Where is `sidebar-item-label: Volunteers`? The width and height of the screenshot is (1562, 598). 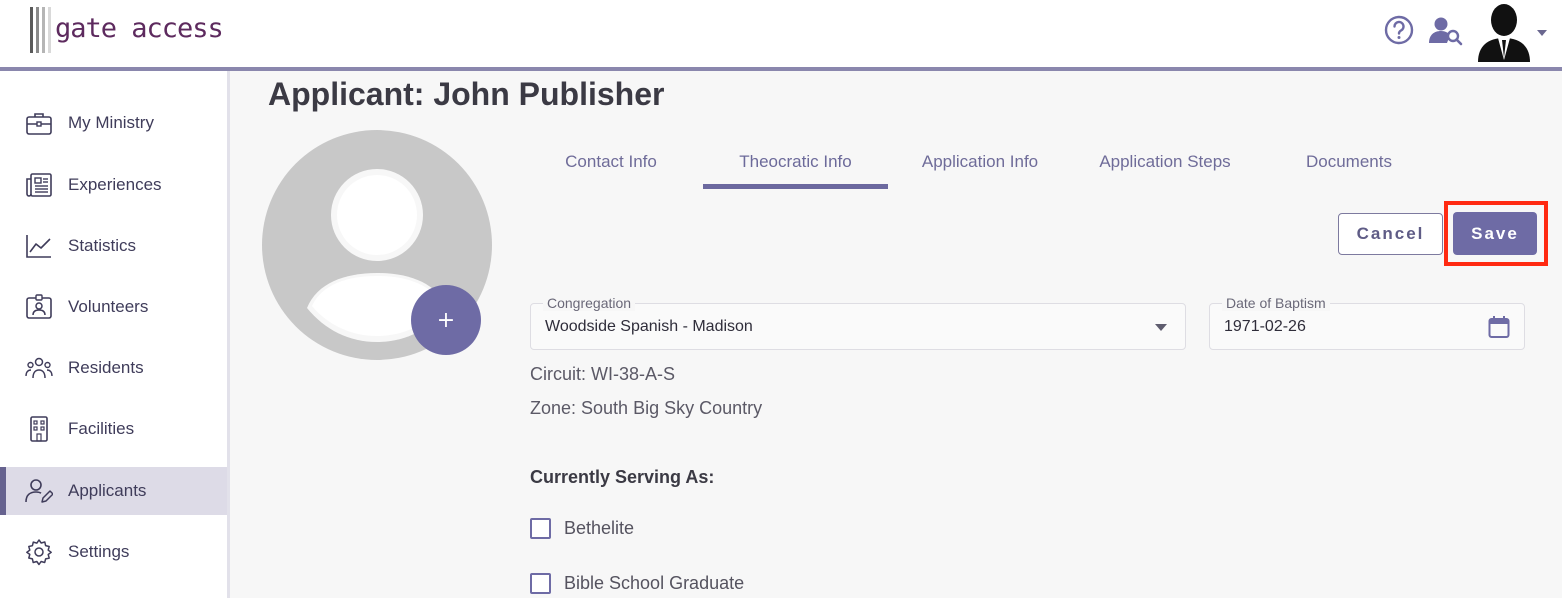 sidebar-item-label: Volunteers is located at coordinates (108, 306).